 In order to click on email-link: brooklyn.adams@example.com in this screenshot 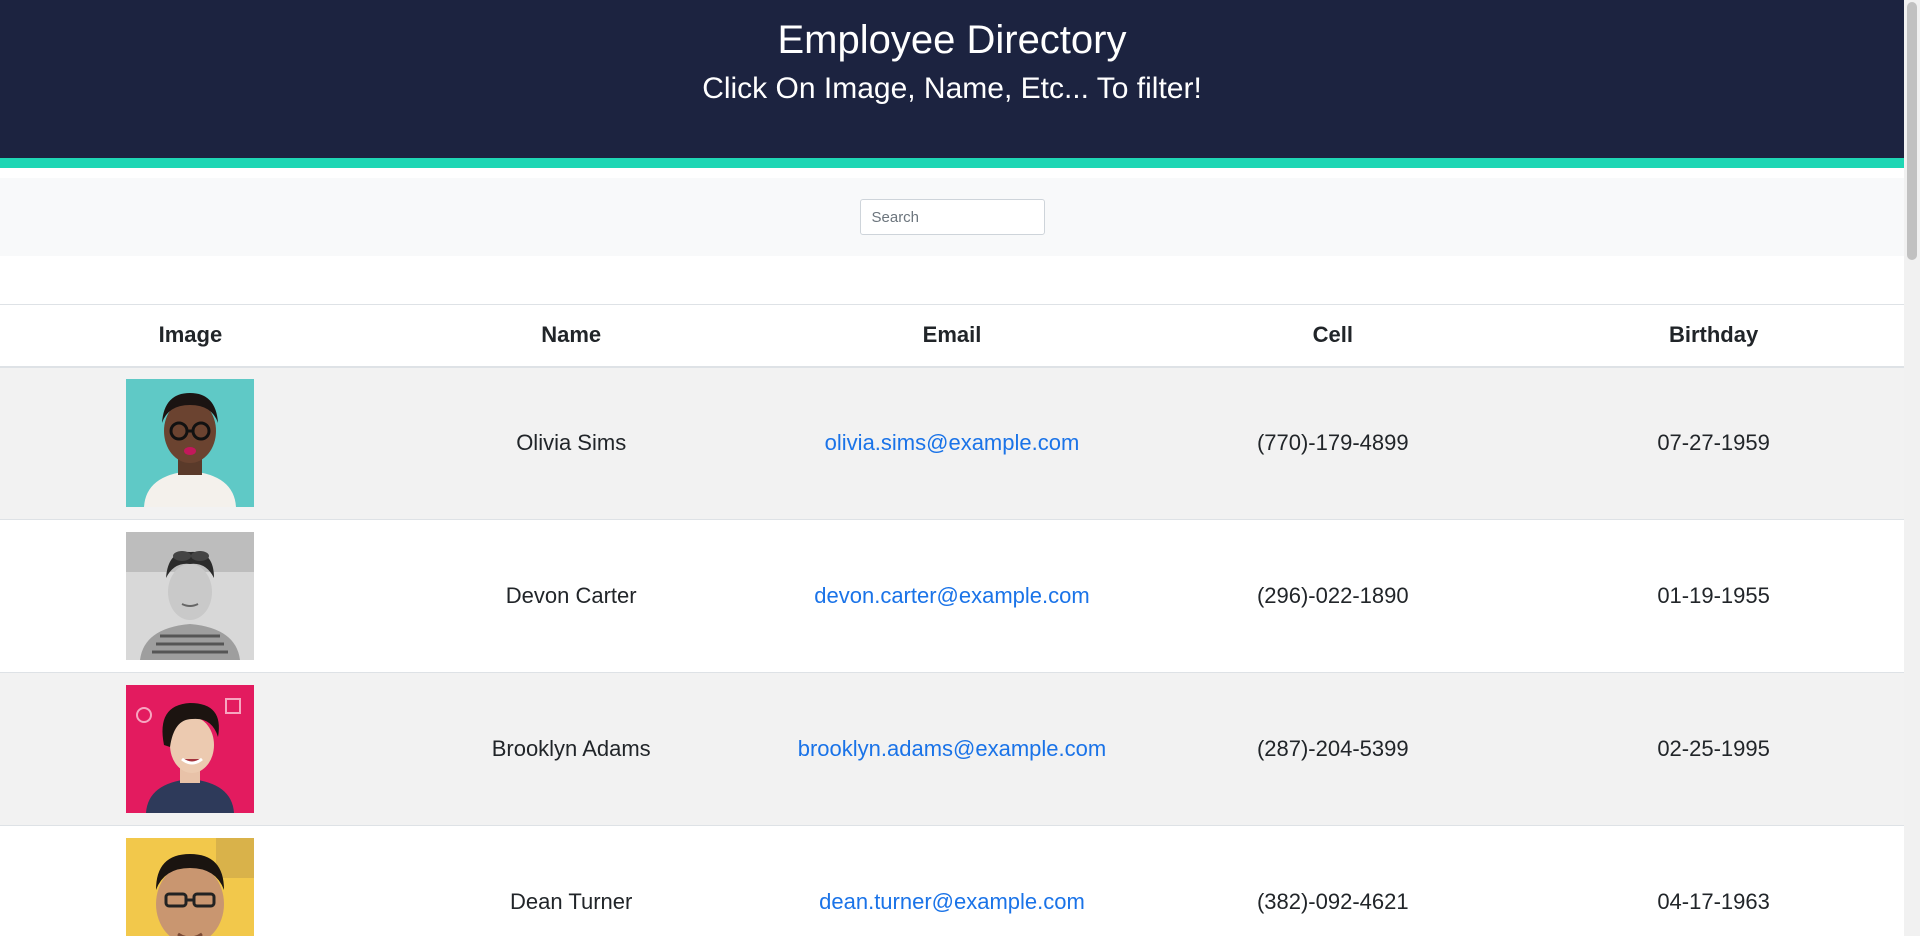, I will do `click(952, 748)`.